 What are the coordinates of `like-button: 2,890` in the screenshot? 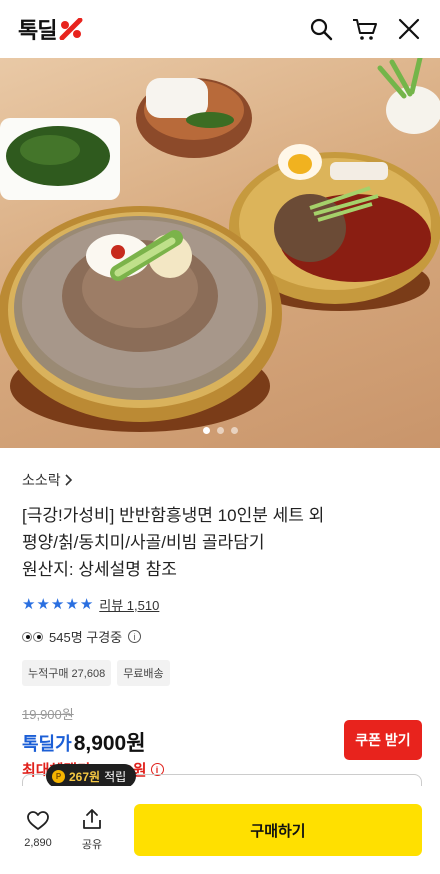 It's located at (38, 830).